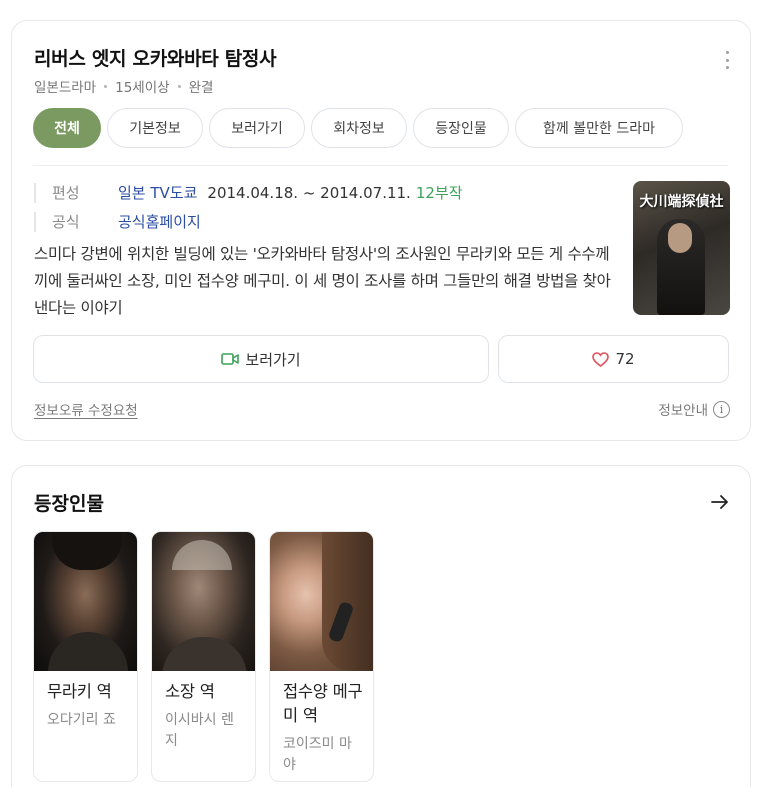 This screenshot has width=759, height=787. What do you see at coordinates (721, 409) in the screenshot?
I see `info-icon: i` at bounding box center [721, 409].